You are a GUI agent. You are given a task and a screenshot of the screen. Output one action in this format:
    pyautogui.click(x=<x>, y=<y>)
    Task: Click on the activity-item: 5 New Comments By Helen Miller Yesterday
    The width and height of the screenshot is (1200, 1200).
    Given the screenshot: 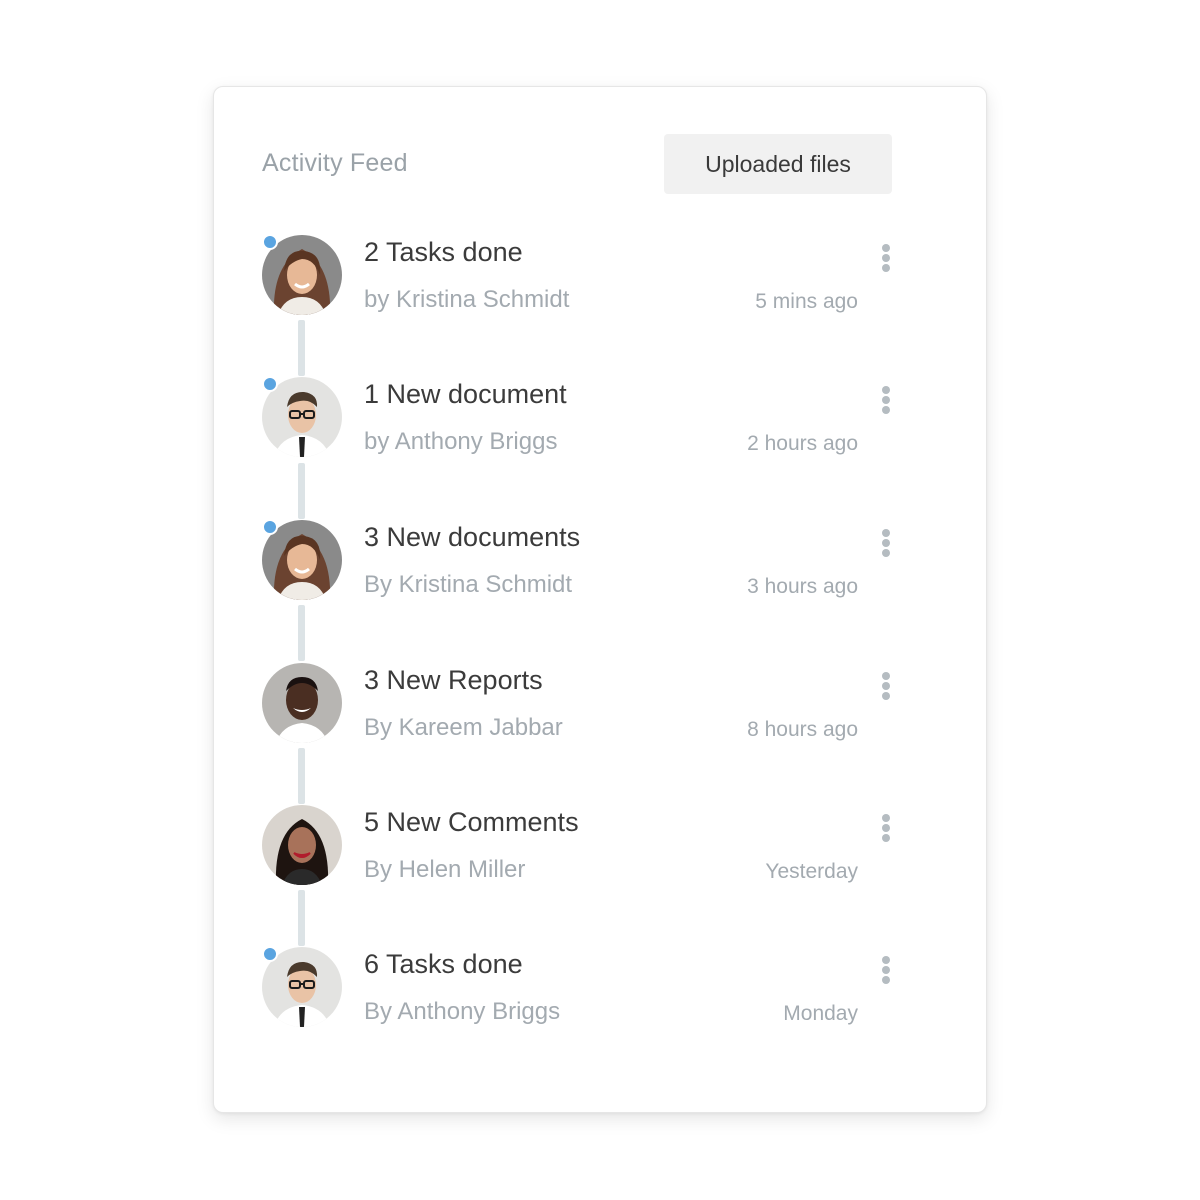 What is the action you would take?
    pyautogui.click(x=601, y=855)
    